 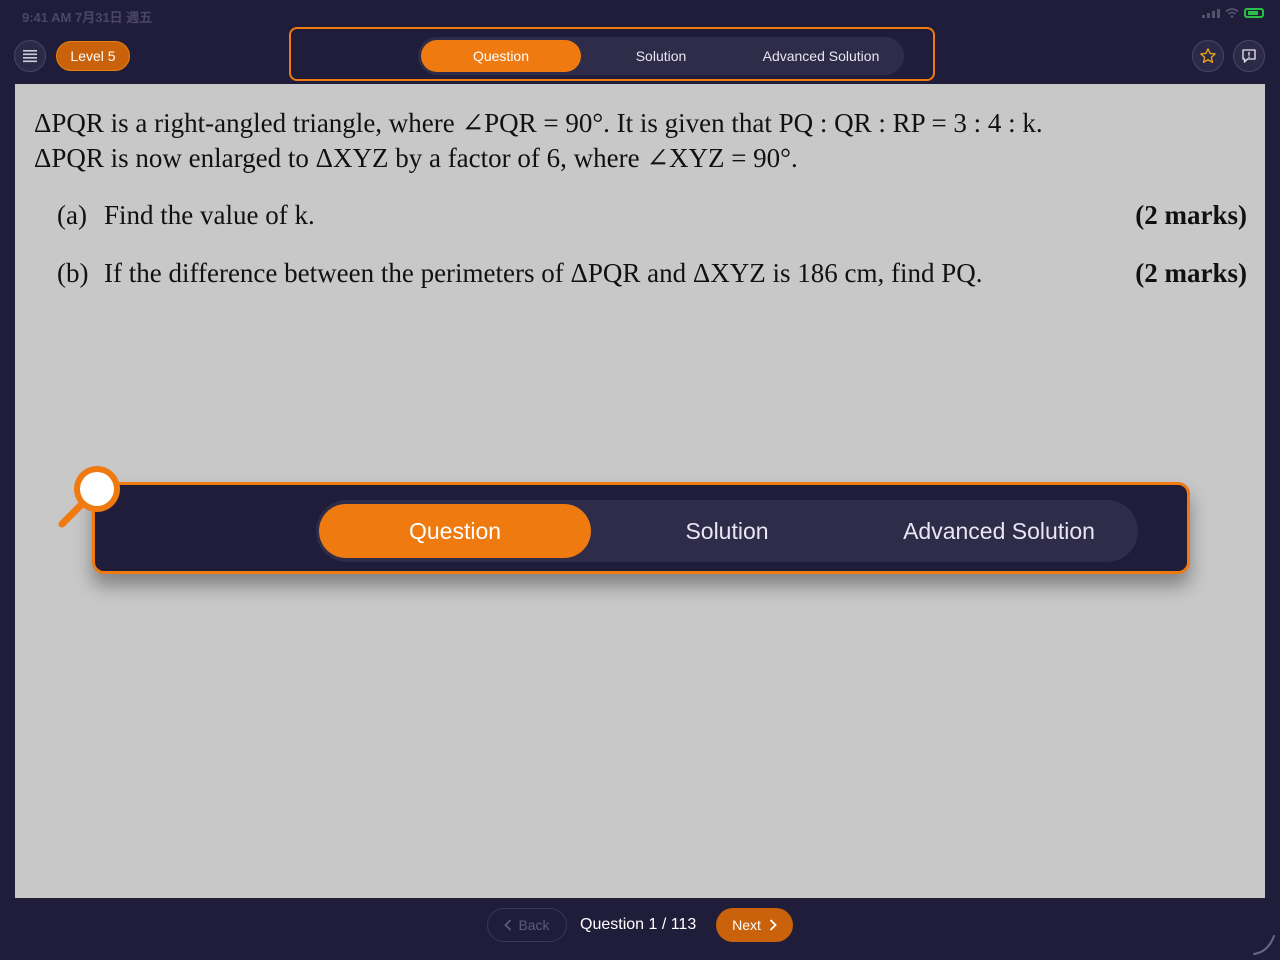 I want to click on menu-button, so click(x=30, y=56).